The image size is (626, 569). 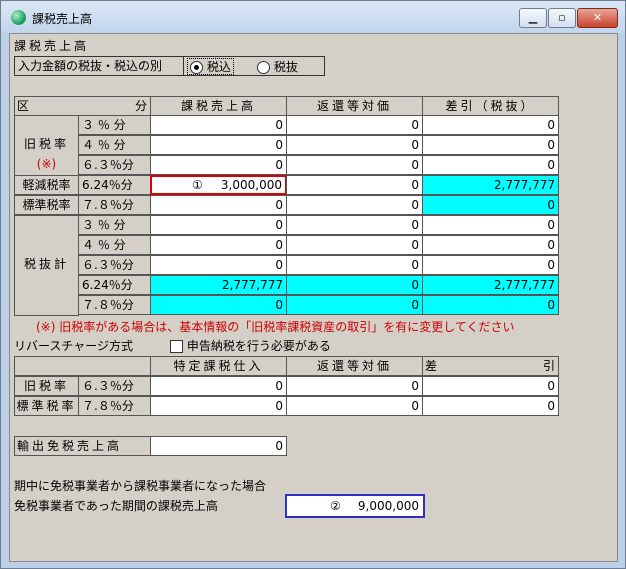 I want to click on section-title: 課税売上高, so click(x=52, y=46).